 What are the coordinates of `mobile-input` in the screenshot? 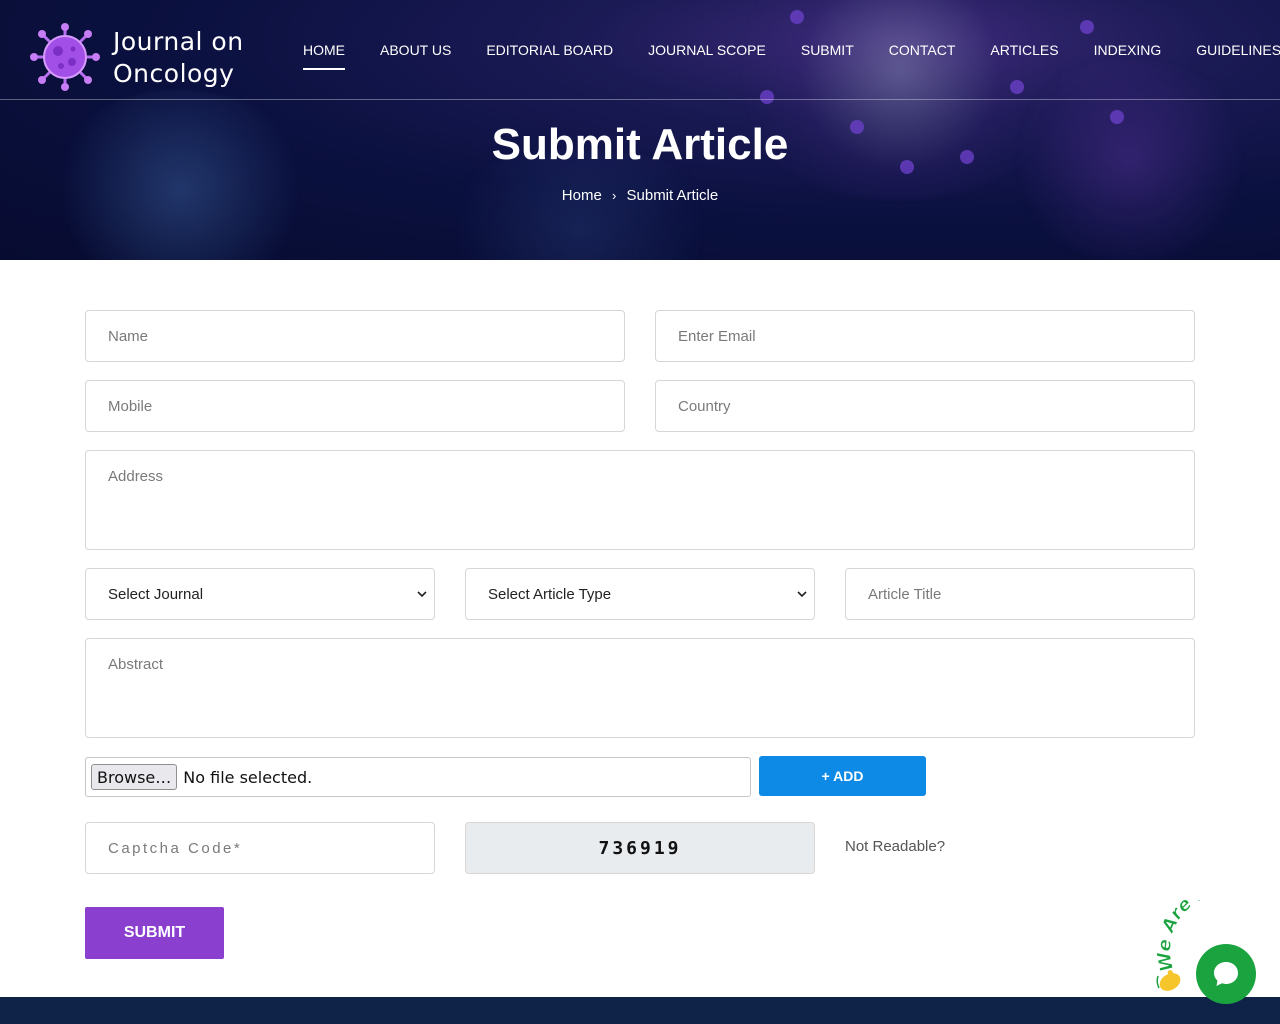 It's located at (355, 406).